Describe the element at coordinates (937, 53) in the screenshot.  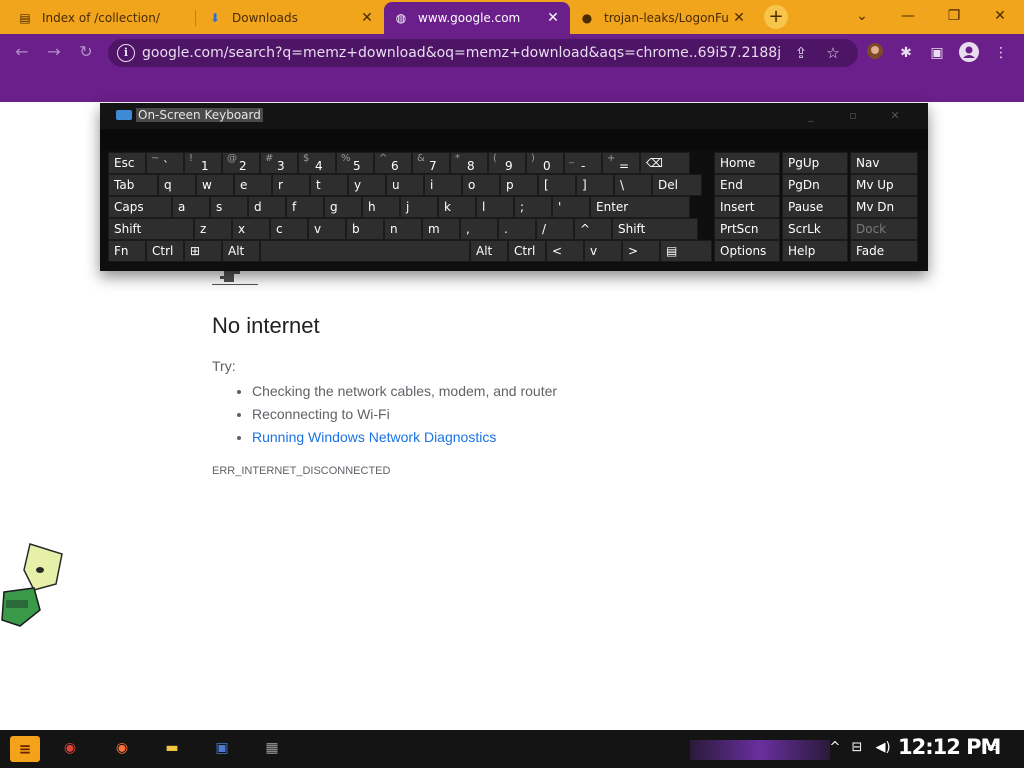
I see `side-panel-icon: ▣` at that location.